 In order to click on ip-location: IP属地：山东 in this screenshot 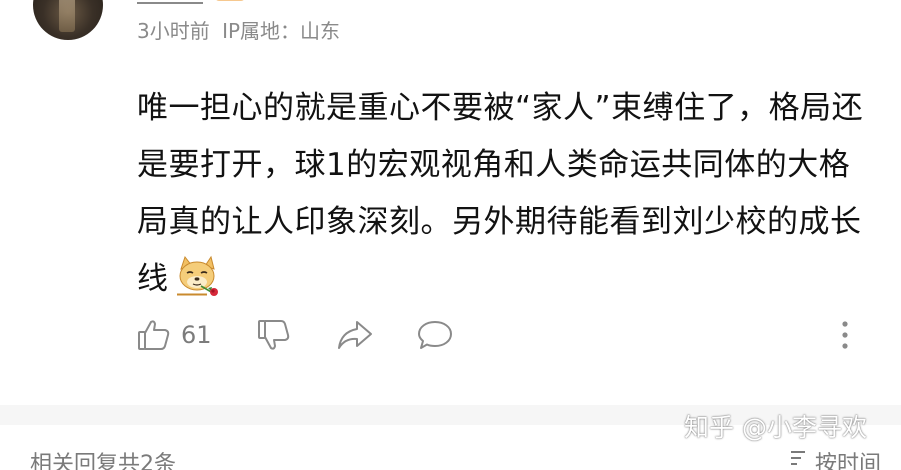, I will do `click(281, 31)`.